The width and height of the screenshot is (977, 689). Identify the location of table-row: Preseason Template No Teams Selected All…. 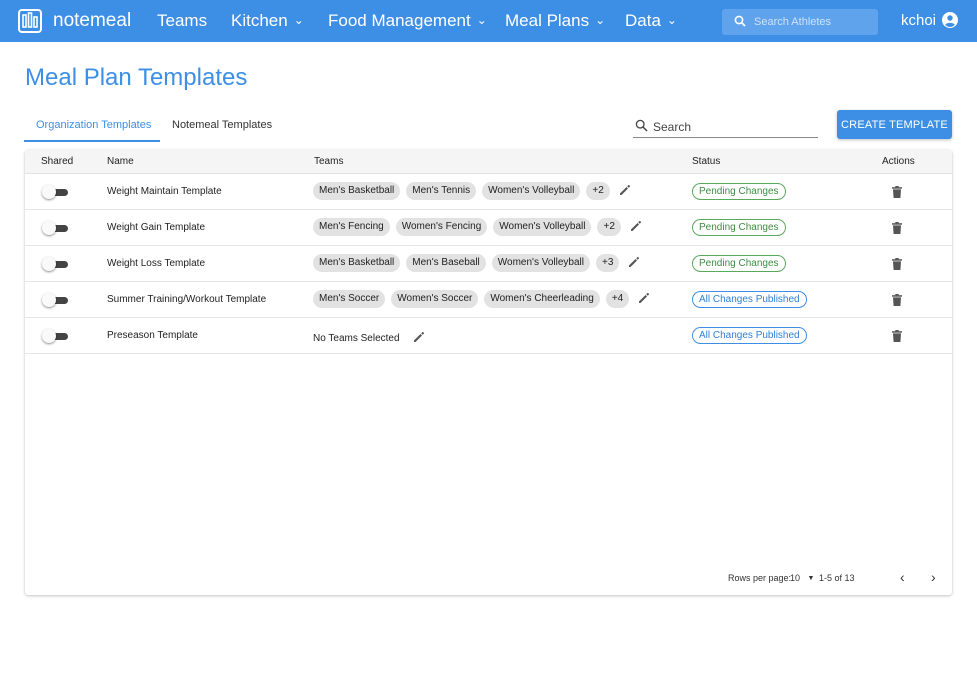
(488, 336).